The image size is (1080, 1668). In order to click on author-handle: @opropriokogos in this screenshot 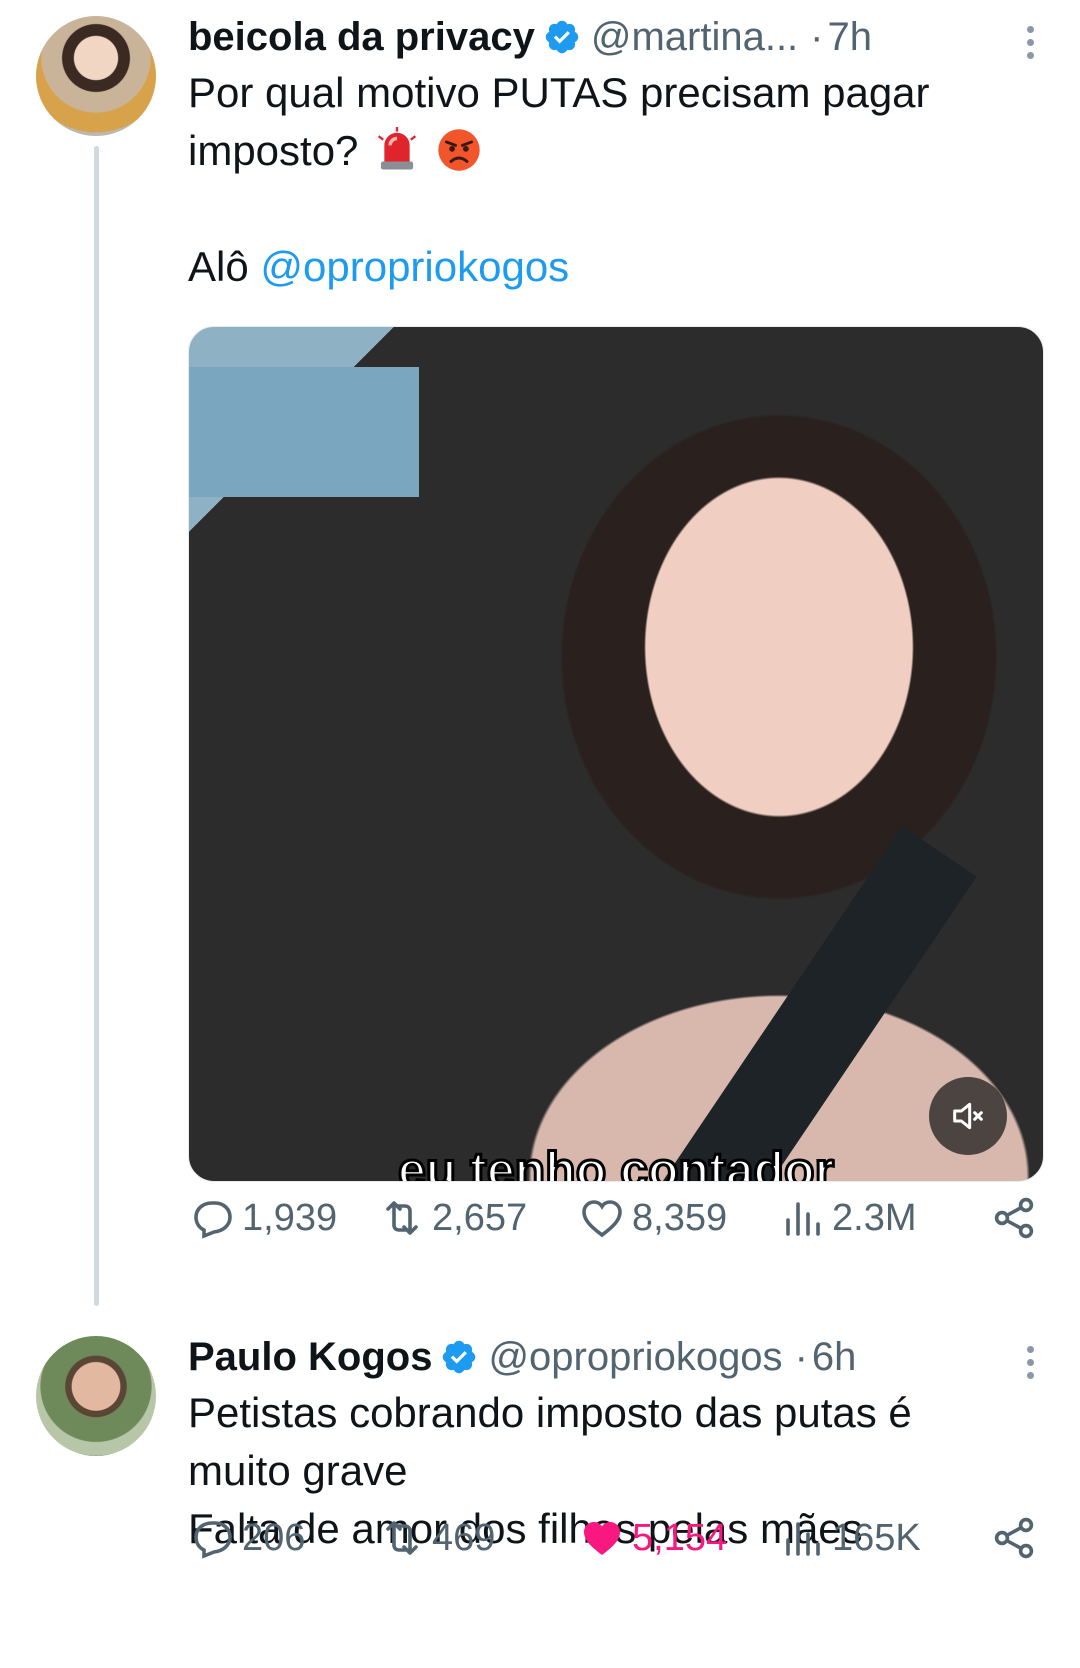, I will do `click(635, 1357)`.